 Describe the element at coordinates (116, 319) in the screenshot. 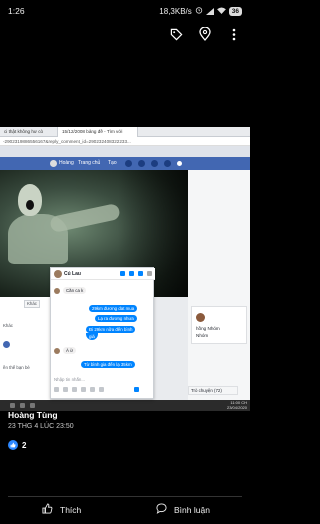

I see `chat-message: Lạ ra đương nhưa` at that location.